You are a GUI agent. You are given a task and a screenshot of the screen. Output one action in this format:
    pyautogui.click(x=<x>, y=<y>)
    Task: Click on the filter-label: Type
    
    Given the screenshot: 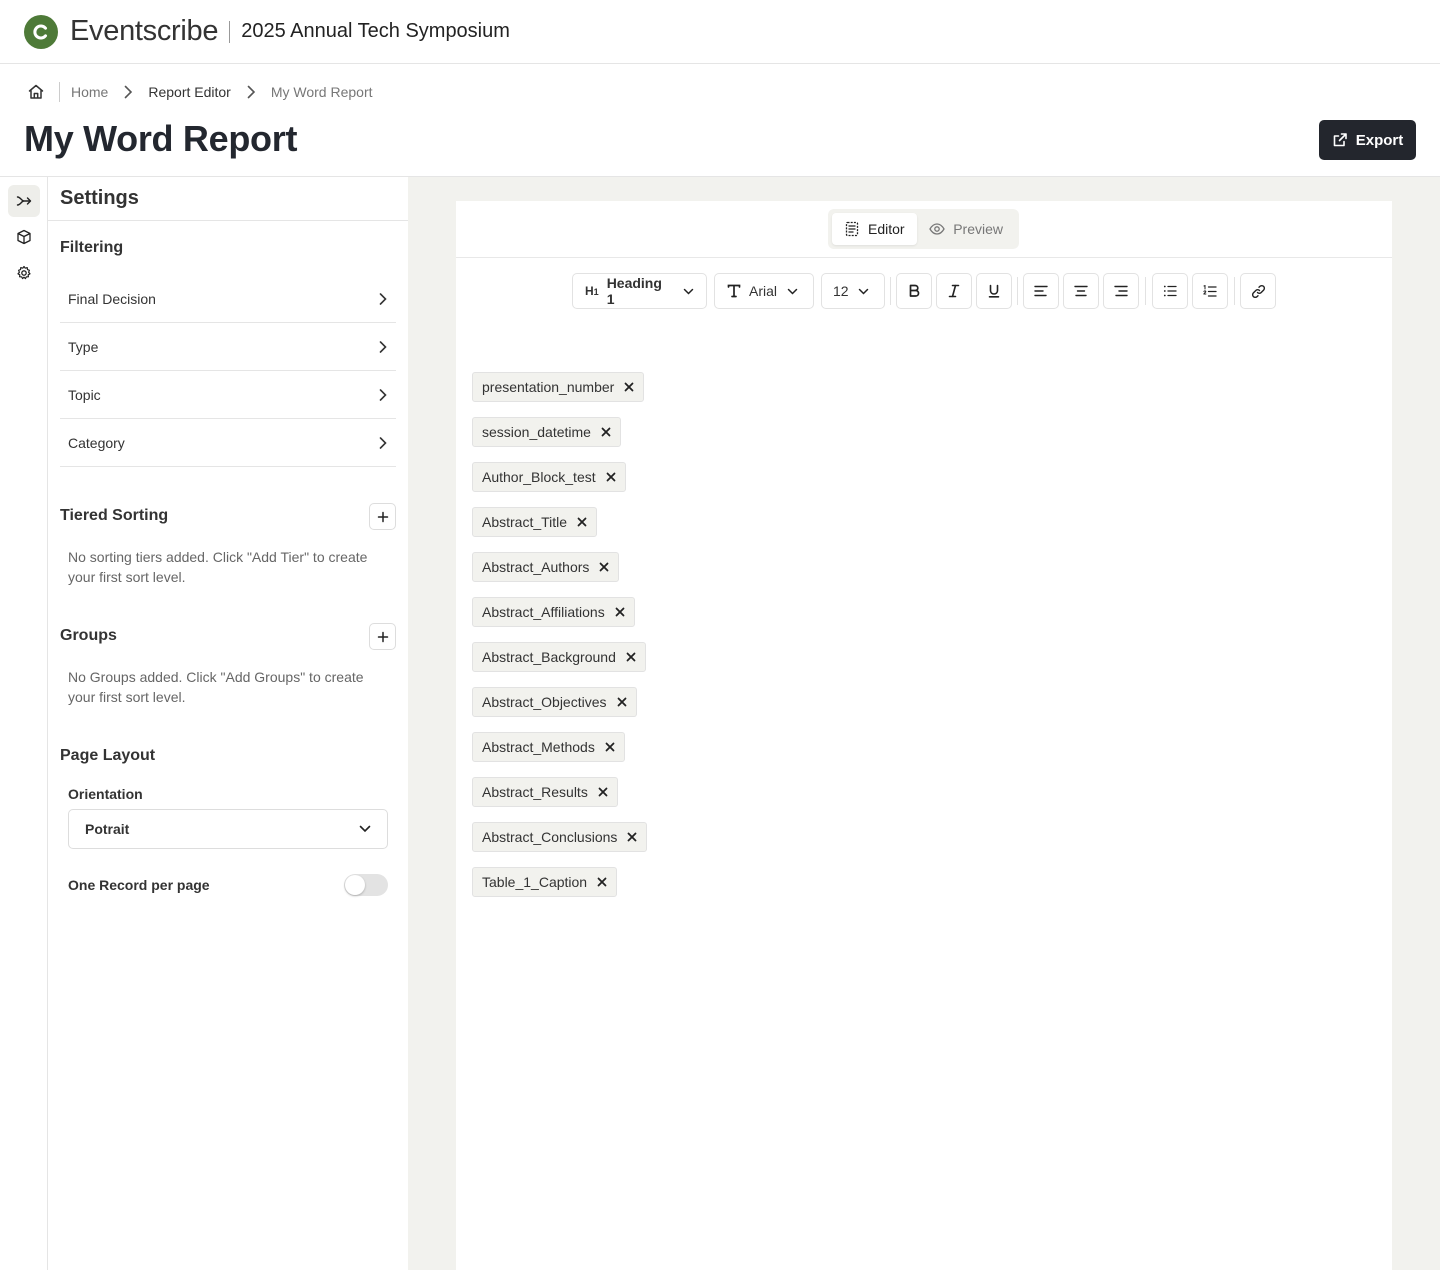 What is the action you would take?
    pyautogui.click(x=83, y=346)
    